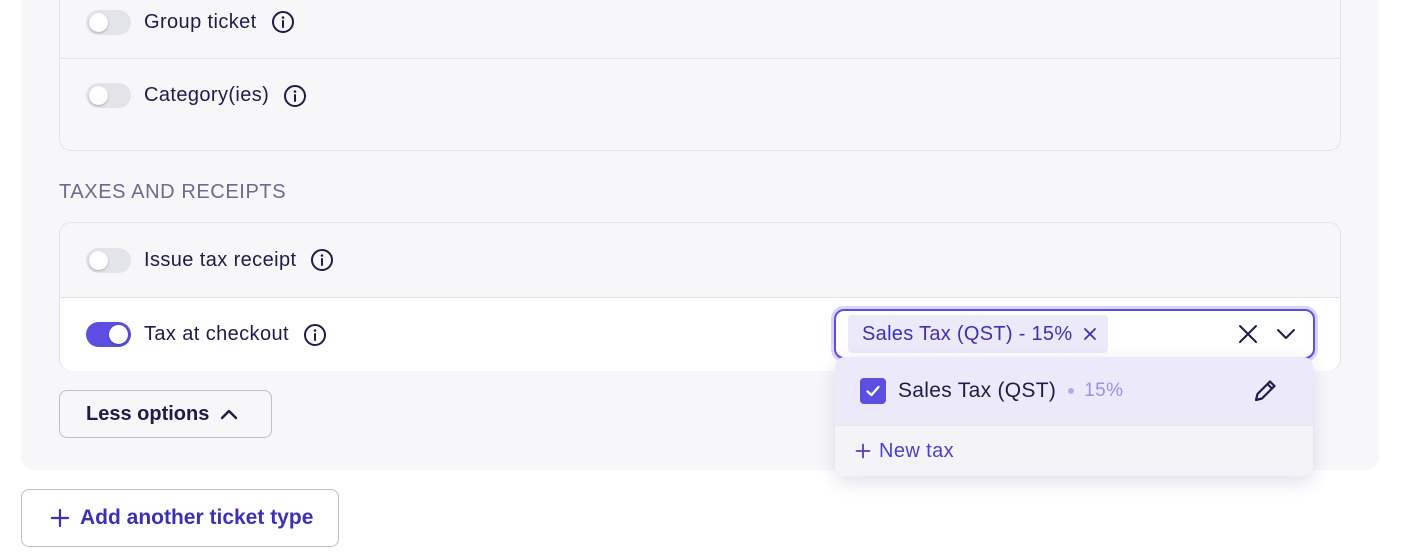 This screenshot has height=558, width=1402. I want to click on tax-dropdown-menu: Sales Tax (QST) 15% New tax, so click(1074, 416).